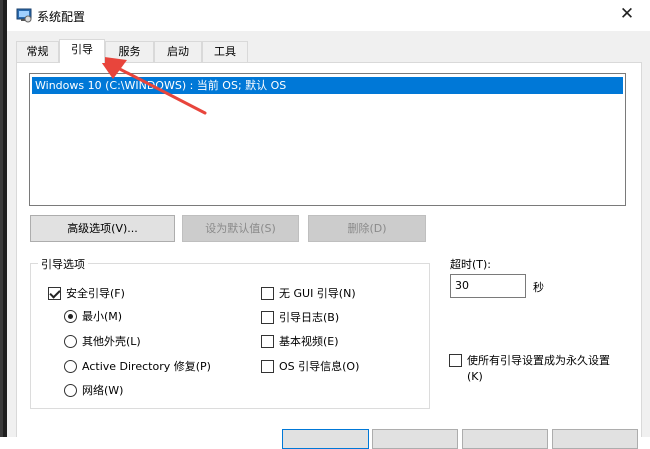 This screenshot has width=650, height=449. Describe the element at coordinates (24, 15) in the screenshot. I see `msconfig-icon` at that location.